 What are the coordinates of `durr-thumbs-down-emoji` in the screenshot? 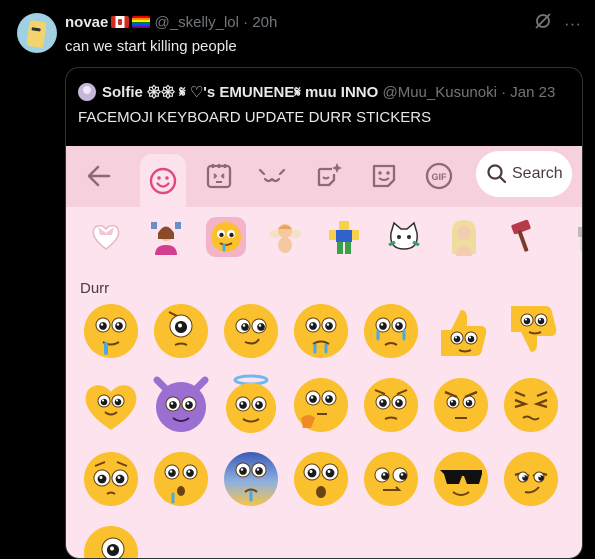 It's located at (531, 330).